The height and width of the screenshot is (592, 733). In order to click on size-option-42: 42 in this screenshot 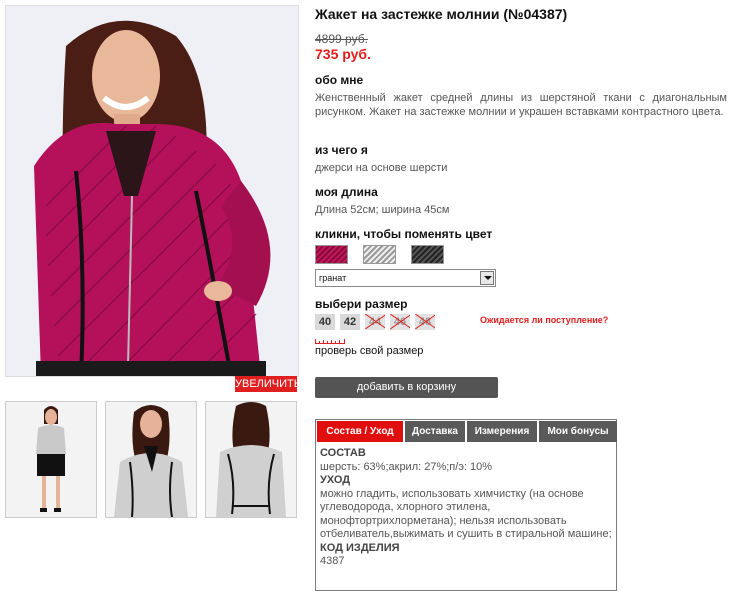, I will do `click(350, 322)`.